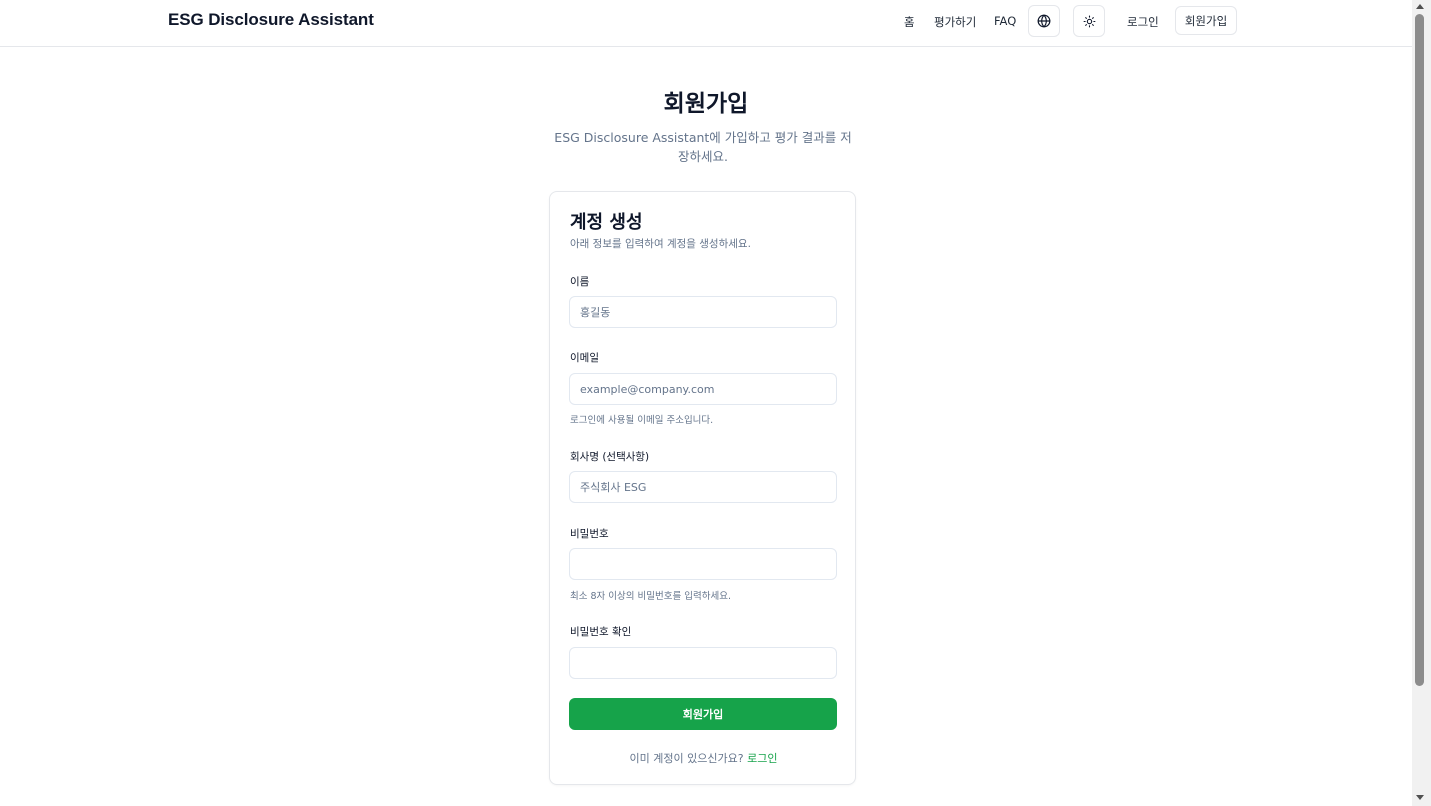  I want to click on company-label: 회사명 (선택사항), so click(610, 457).